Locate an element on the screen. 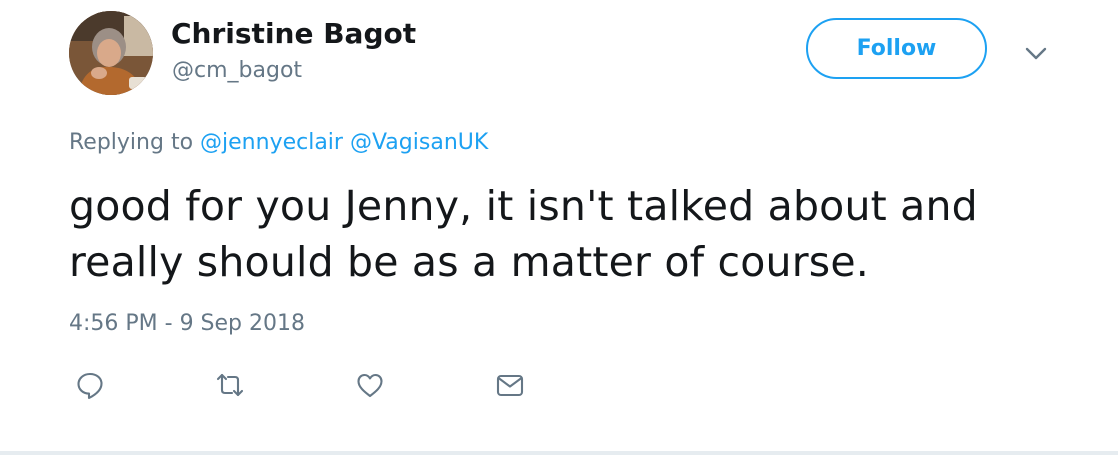 The height and width of the screenshot is (455, 1118). reply-button is located at coordinates (90, 385).